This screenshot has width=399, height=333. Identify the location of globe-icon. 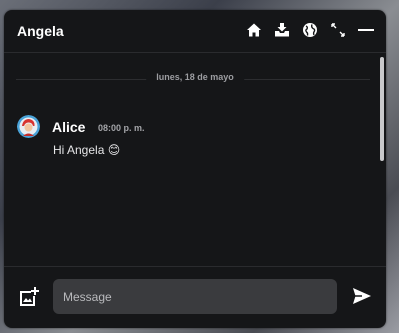
(310, 30).